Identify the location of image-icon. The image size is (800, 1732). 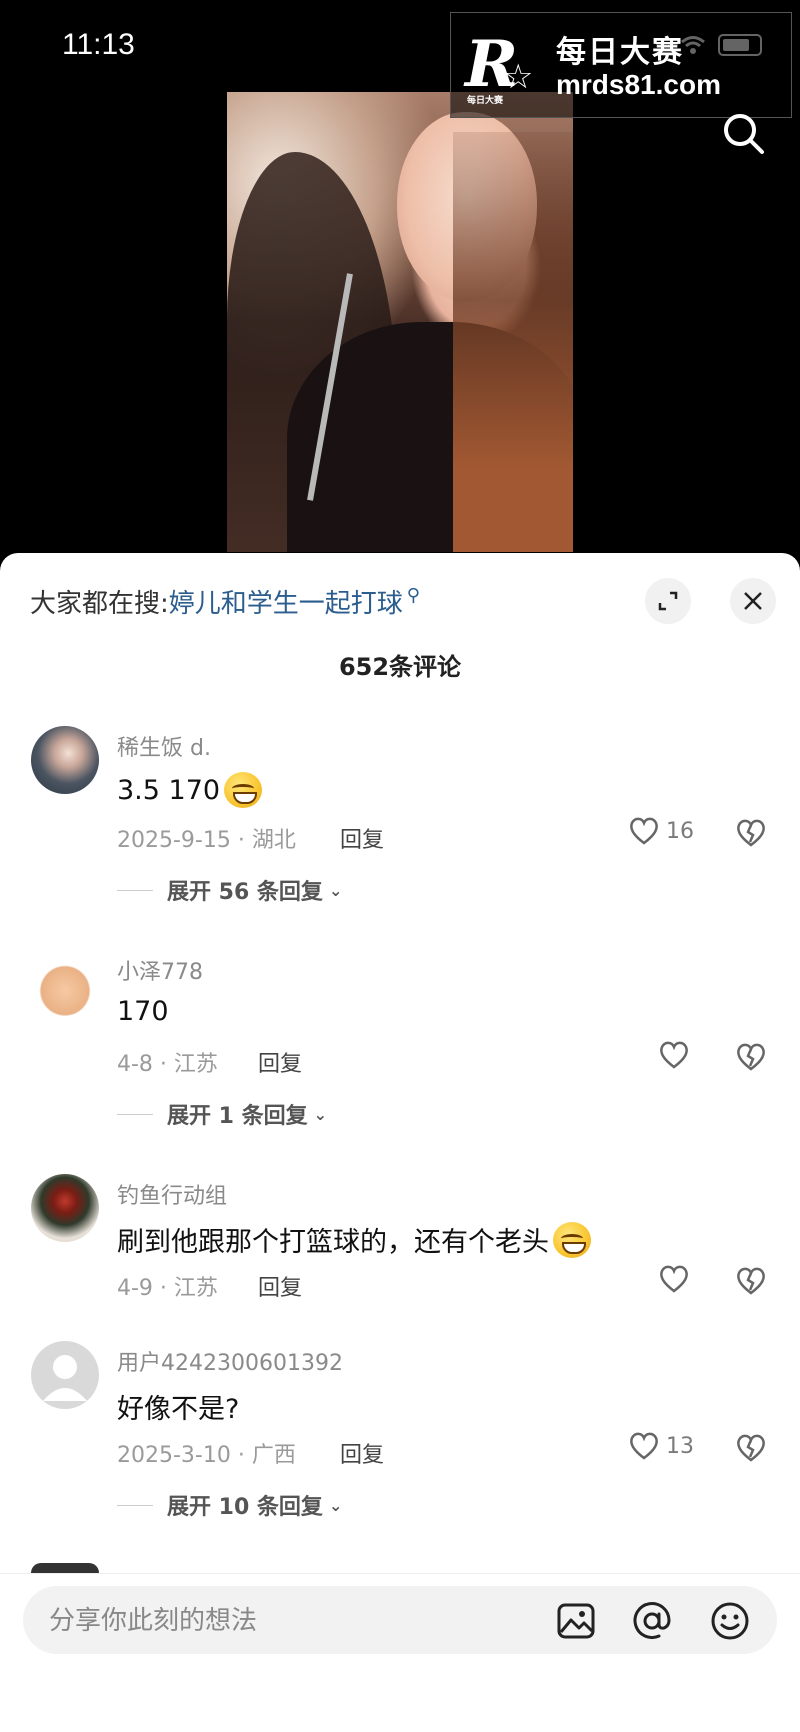
(576, 1621).